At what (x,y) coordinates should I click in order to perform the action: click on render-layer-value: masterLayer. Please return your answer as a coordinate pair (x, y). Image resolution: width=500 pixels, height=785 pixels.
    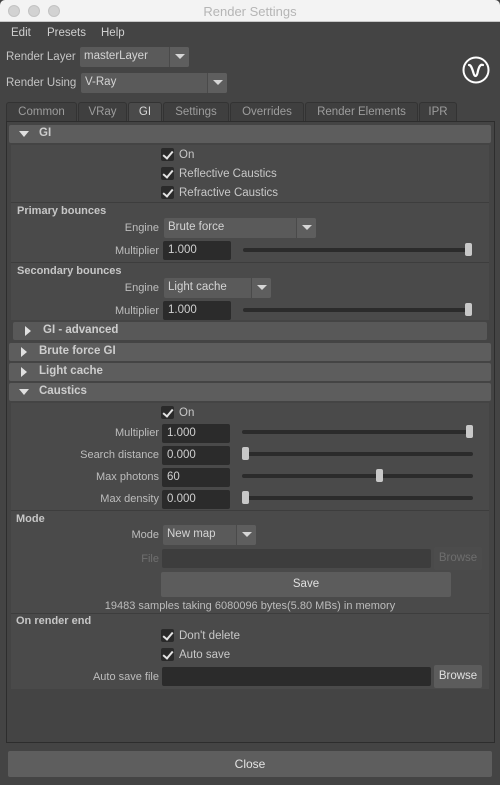
    Looking at the image, I should click on (116, 56).